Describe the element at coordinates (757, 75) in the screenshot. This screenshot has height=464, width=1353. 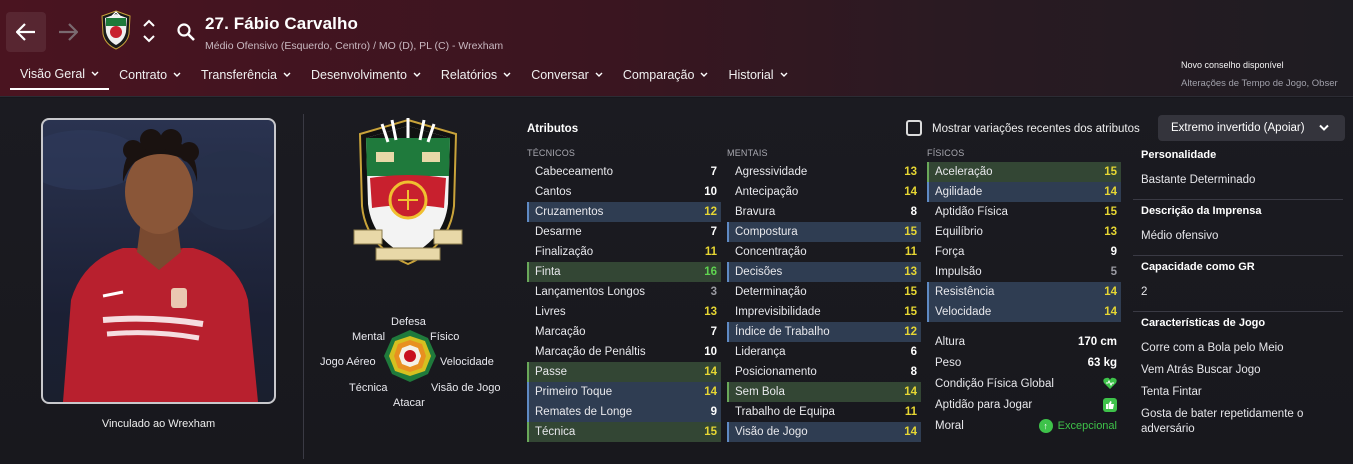
I see `tab-historial: Historial` at that location.